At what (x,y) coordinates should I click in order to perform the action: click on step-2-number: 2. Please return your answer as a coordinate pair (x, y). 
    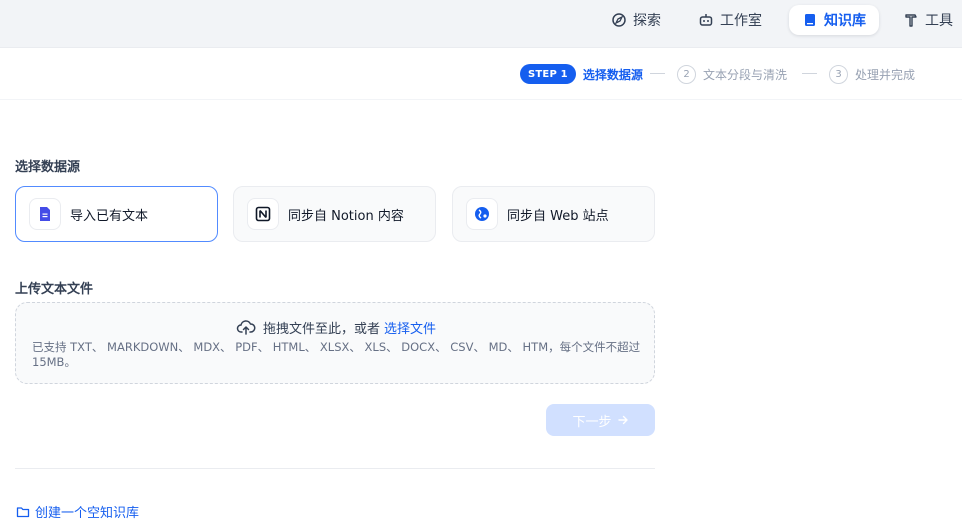
    Looking at the image, I should click on (686, 74).